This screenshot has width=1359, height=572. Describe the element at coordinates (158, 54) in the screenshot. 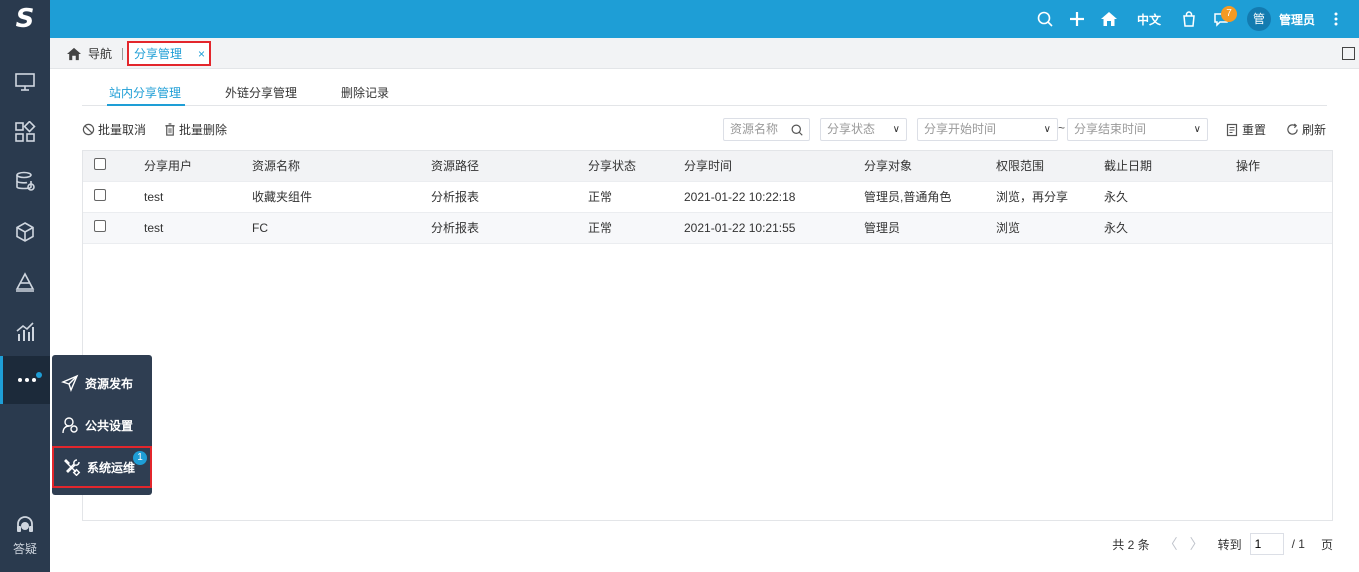

I see `tab-share-management-label: 分享管理` at that location.